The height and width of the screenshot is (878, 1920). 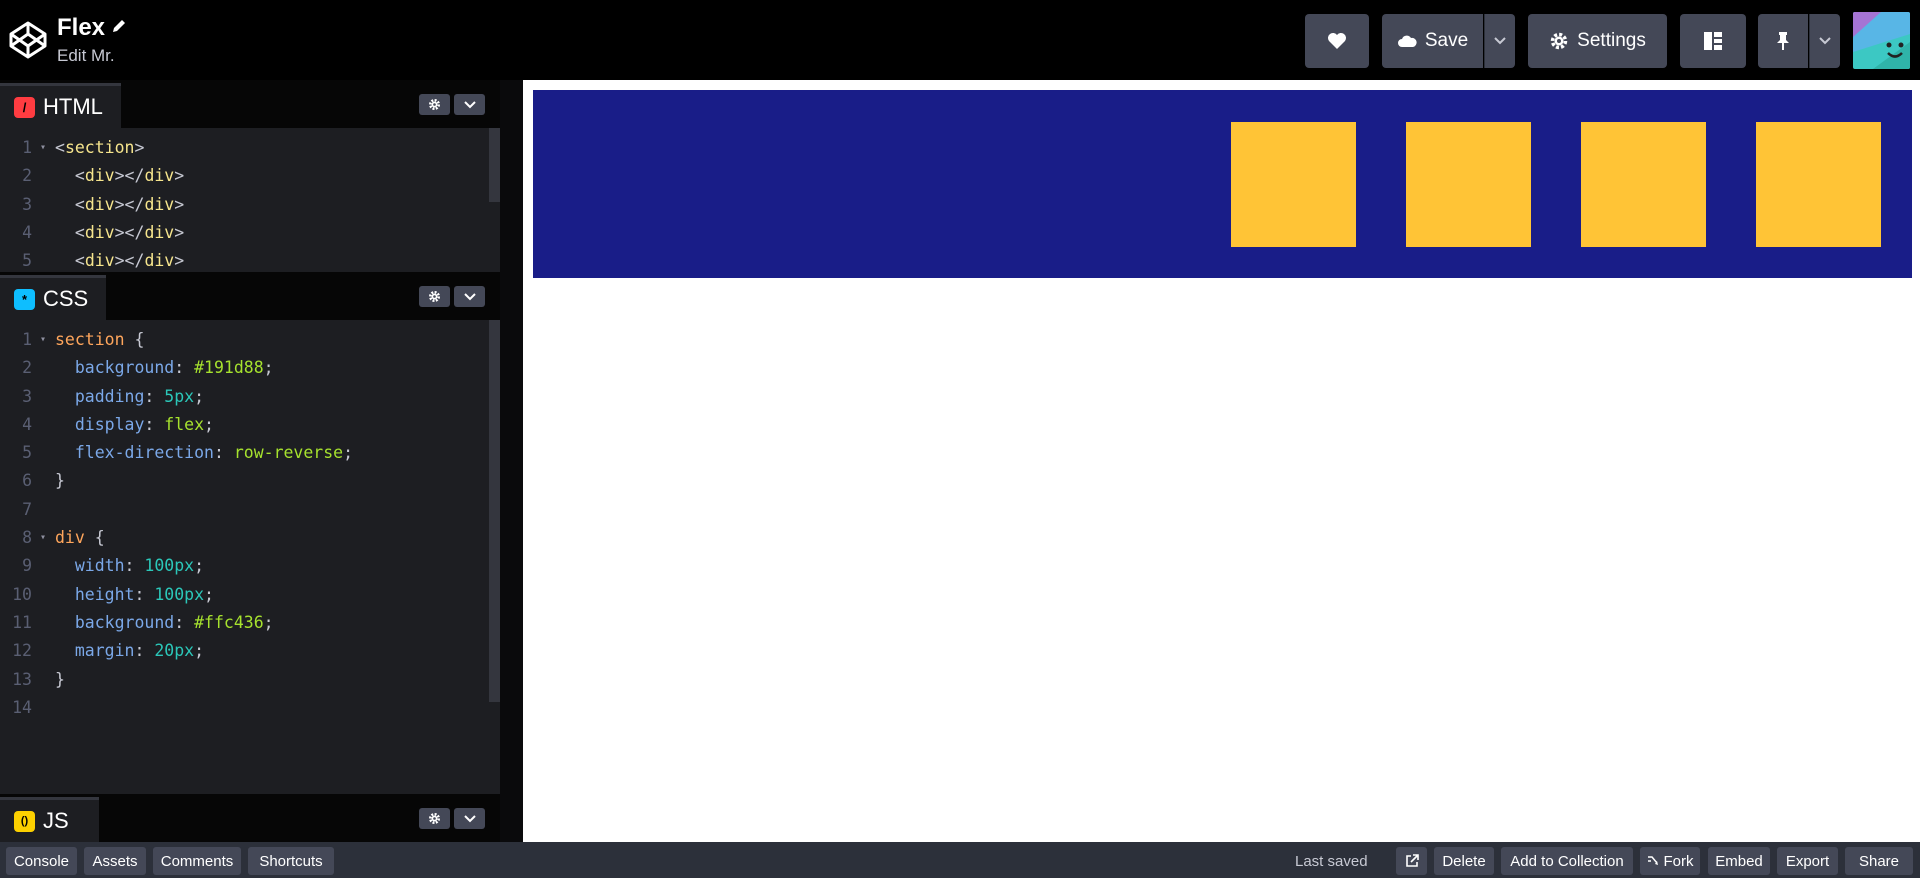 I want to click on comments-button: Comments, so click(x=197, y=861).